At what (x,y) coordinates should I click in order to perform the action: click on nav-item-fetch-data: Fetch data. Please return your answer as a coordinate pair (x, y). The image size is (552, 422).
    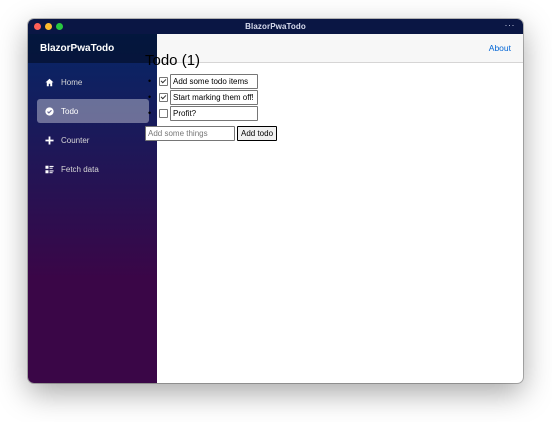
    Looking at the image, I should click on (93, 169).